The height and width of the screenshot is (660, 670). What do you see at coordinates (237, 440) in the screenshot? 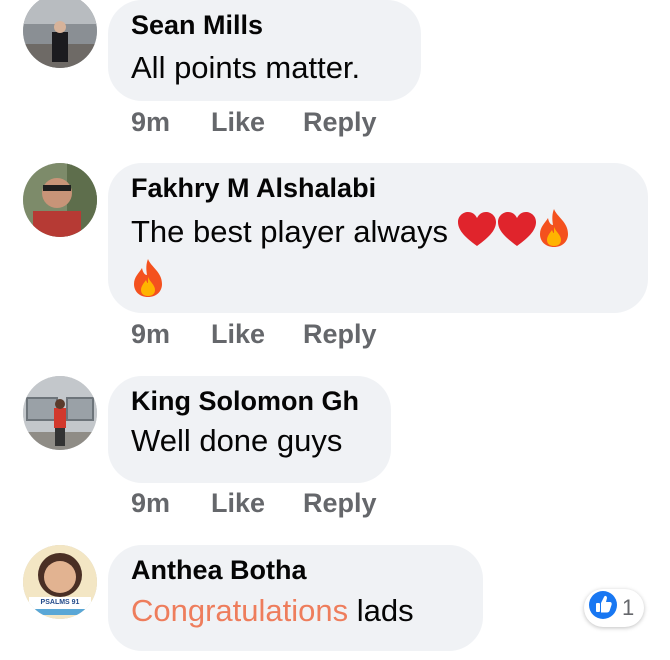
I see `comment-text: Well done guys` at bounding box center [237, 440].